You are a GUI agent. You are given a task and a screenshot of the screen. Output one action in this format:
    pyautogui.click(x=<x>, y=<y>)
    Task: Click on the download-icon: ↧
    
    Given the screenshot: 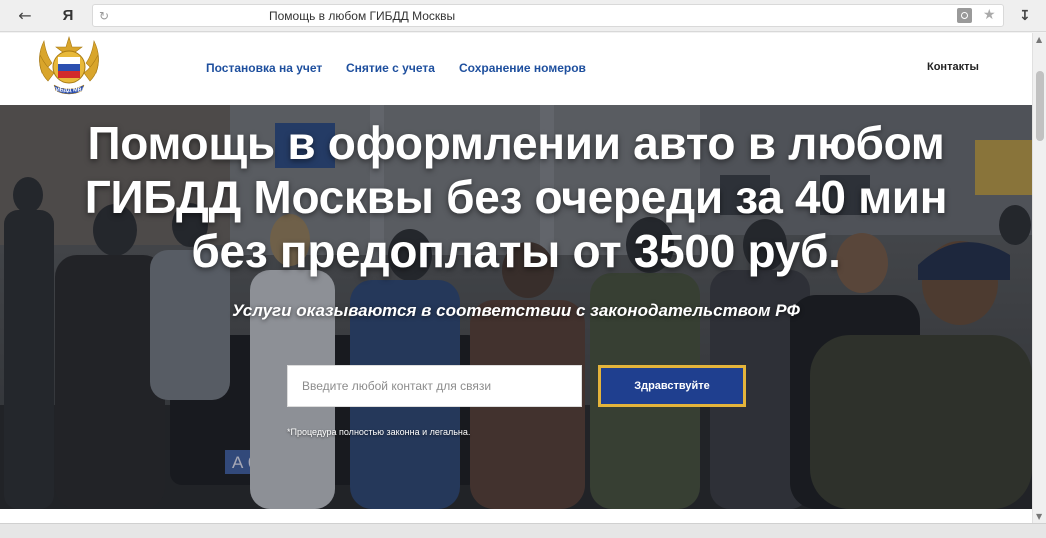 What is the action you would take?
    pyautogui.click(x=1025, y=16)
    